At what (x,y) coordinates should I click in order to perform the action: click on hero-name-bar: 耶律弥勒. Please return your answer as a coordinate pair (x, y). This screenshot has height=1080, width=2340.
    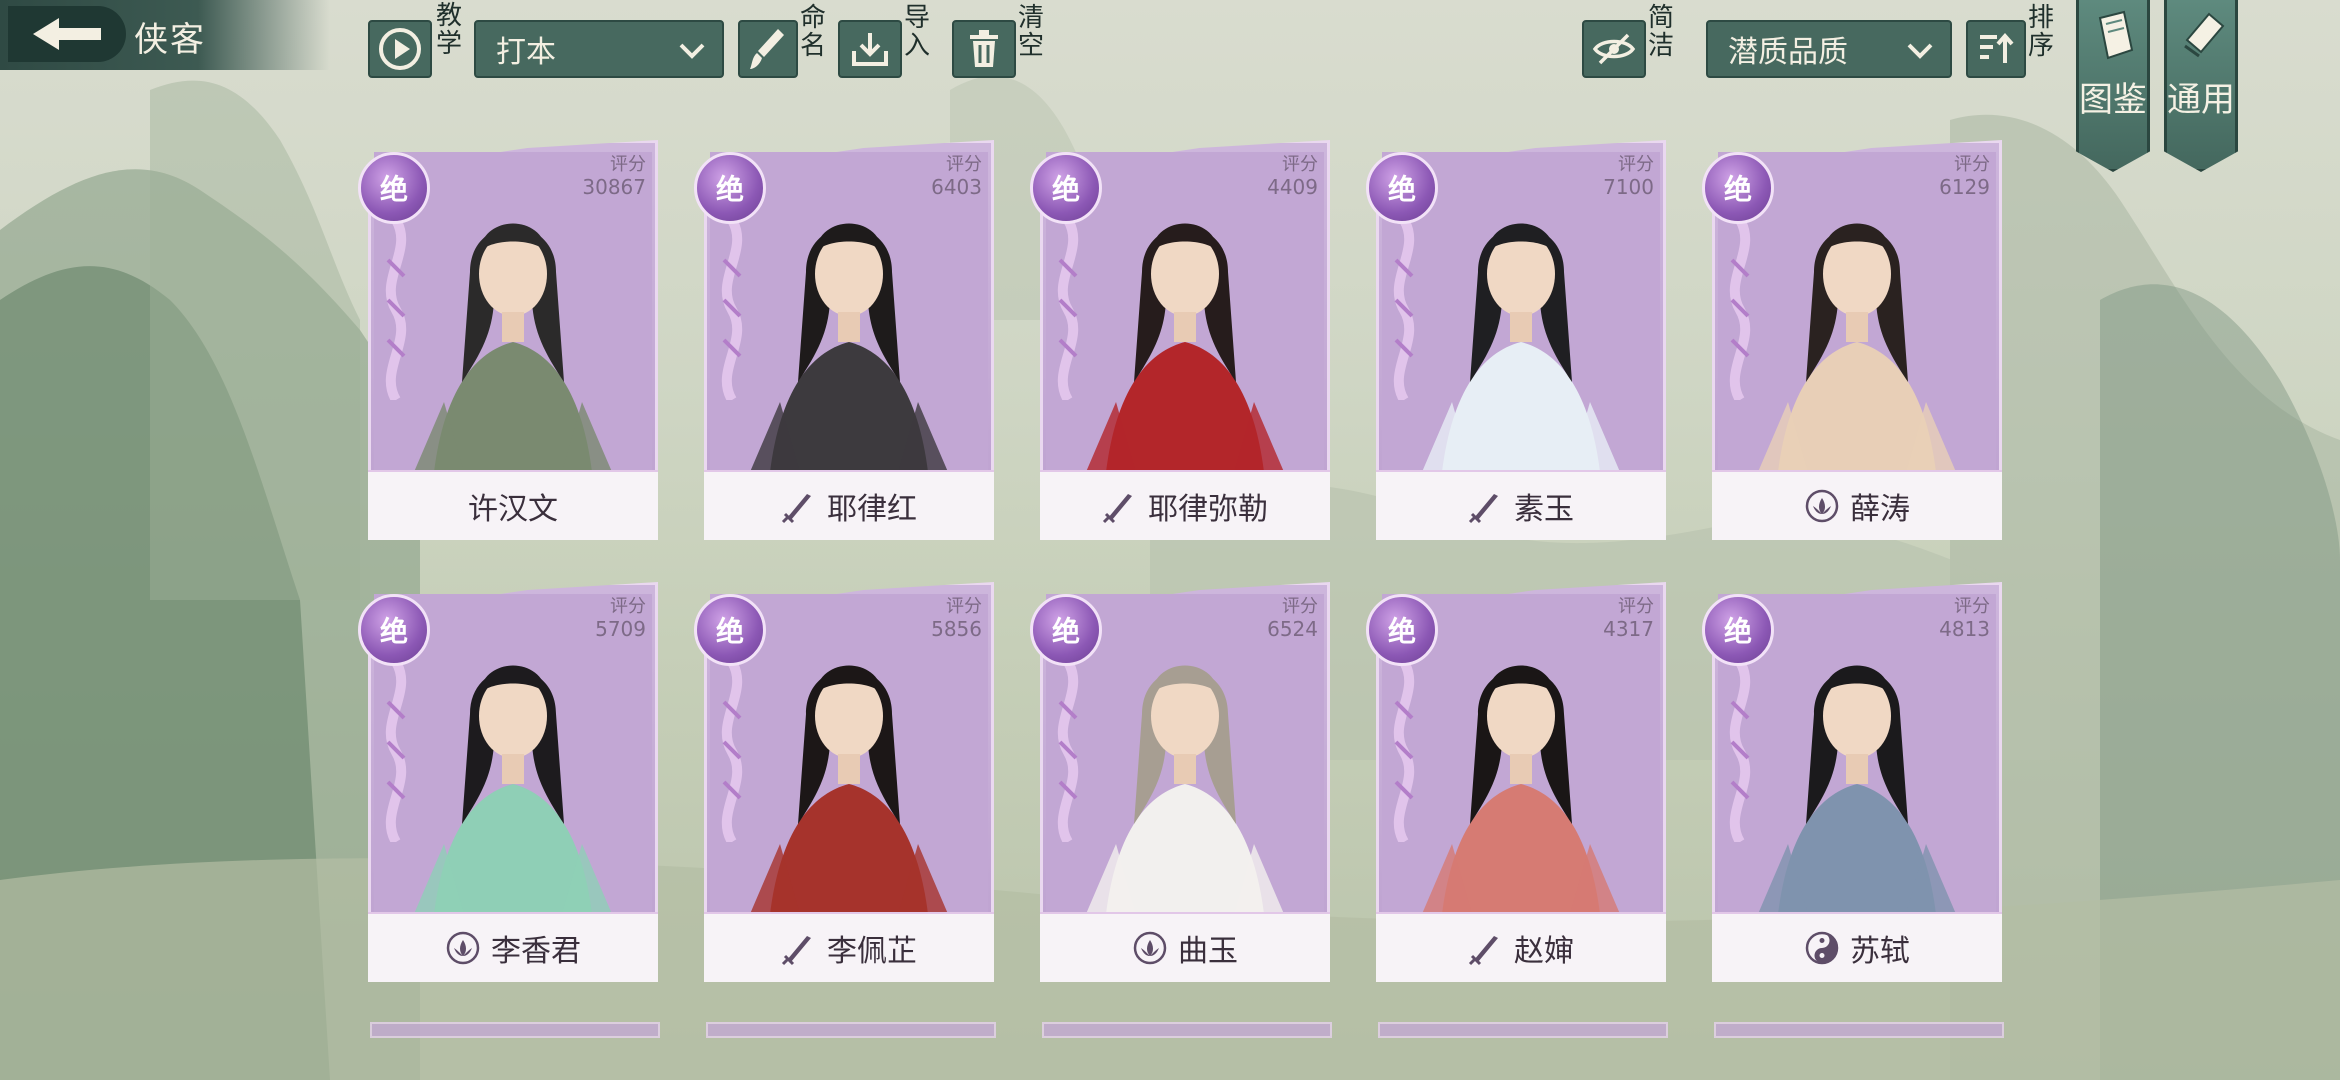
    Looking at the image, I should click on (1185, 505).